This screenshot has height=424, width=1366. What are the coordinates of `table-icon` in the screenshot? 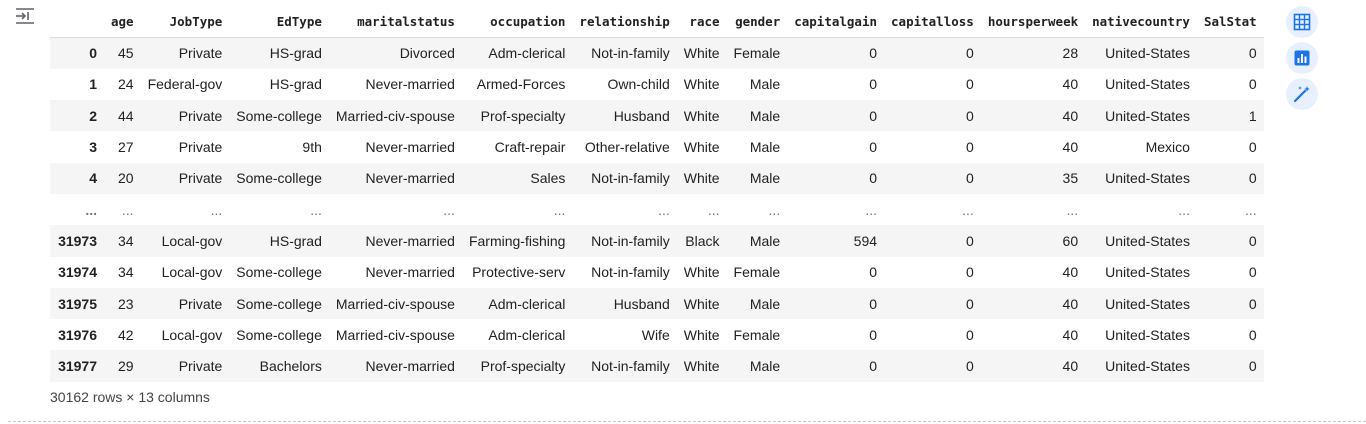 It's located at (1302, 22).